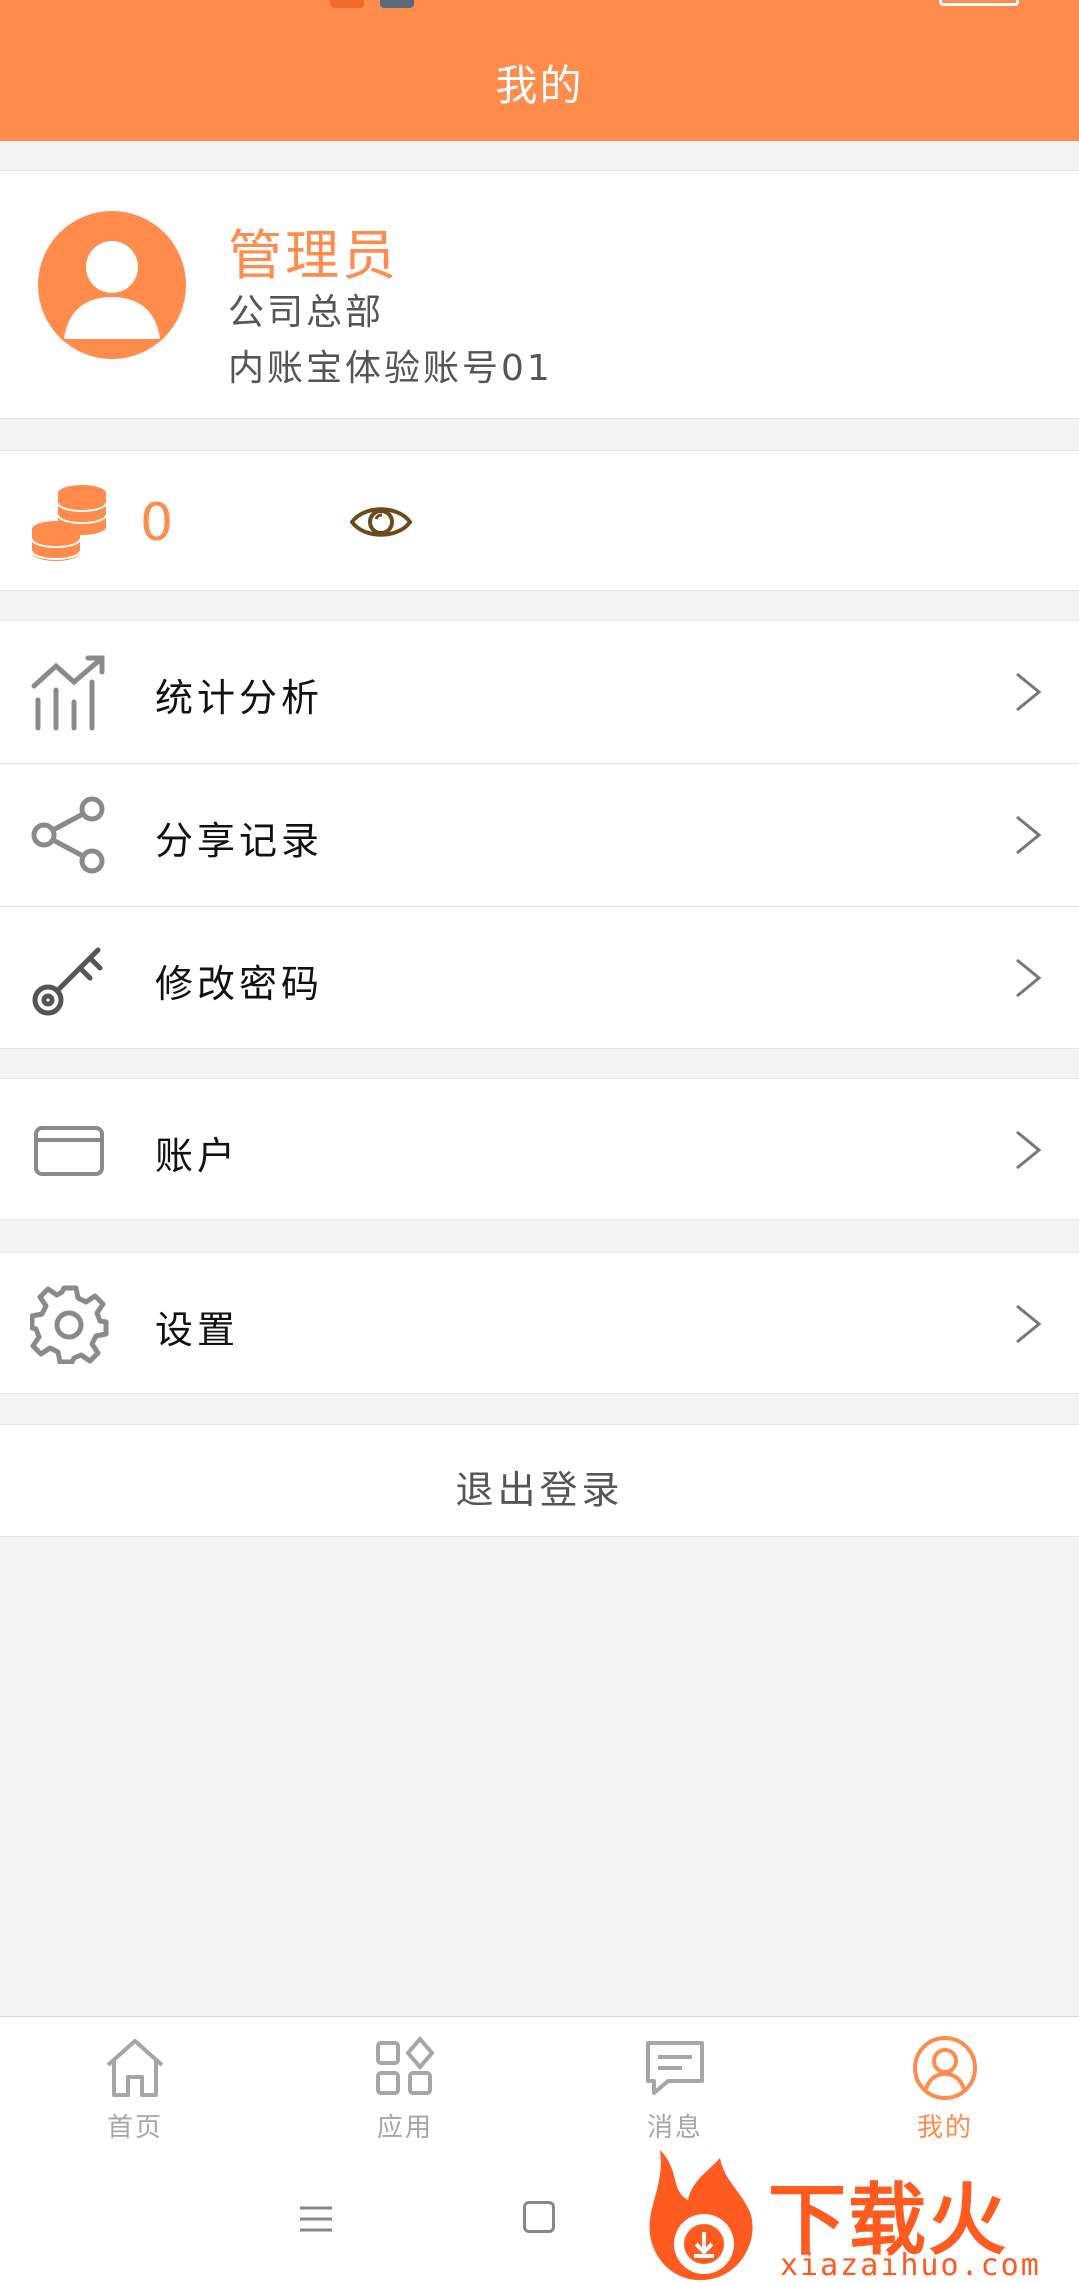 The image size is (1079, 2283). Describe the element at coordinates (157, 523) in the screenshot. I see `coin-balance: 0` at that location.